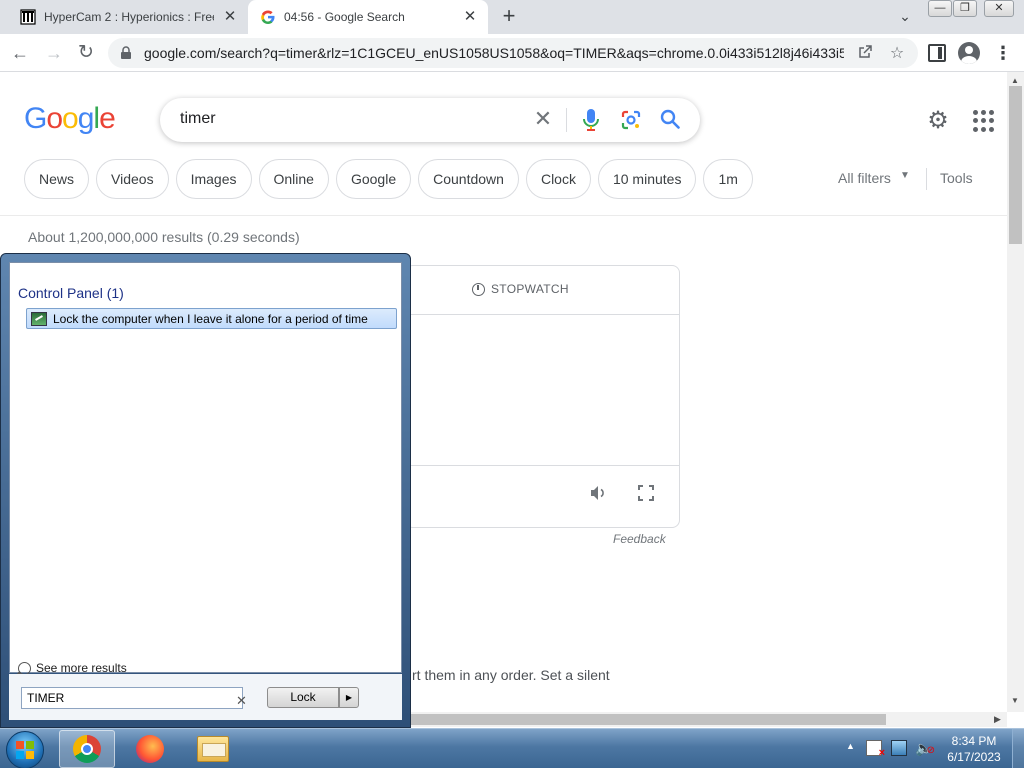 The height and width of the screenshot is (768, 1024). What do you see at coordinates (926, 179) in the screenshot?
I see `filters-divider` at bounding box center [926, 179].